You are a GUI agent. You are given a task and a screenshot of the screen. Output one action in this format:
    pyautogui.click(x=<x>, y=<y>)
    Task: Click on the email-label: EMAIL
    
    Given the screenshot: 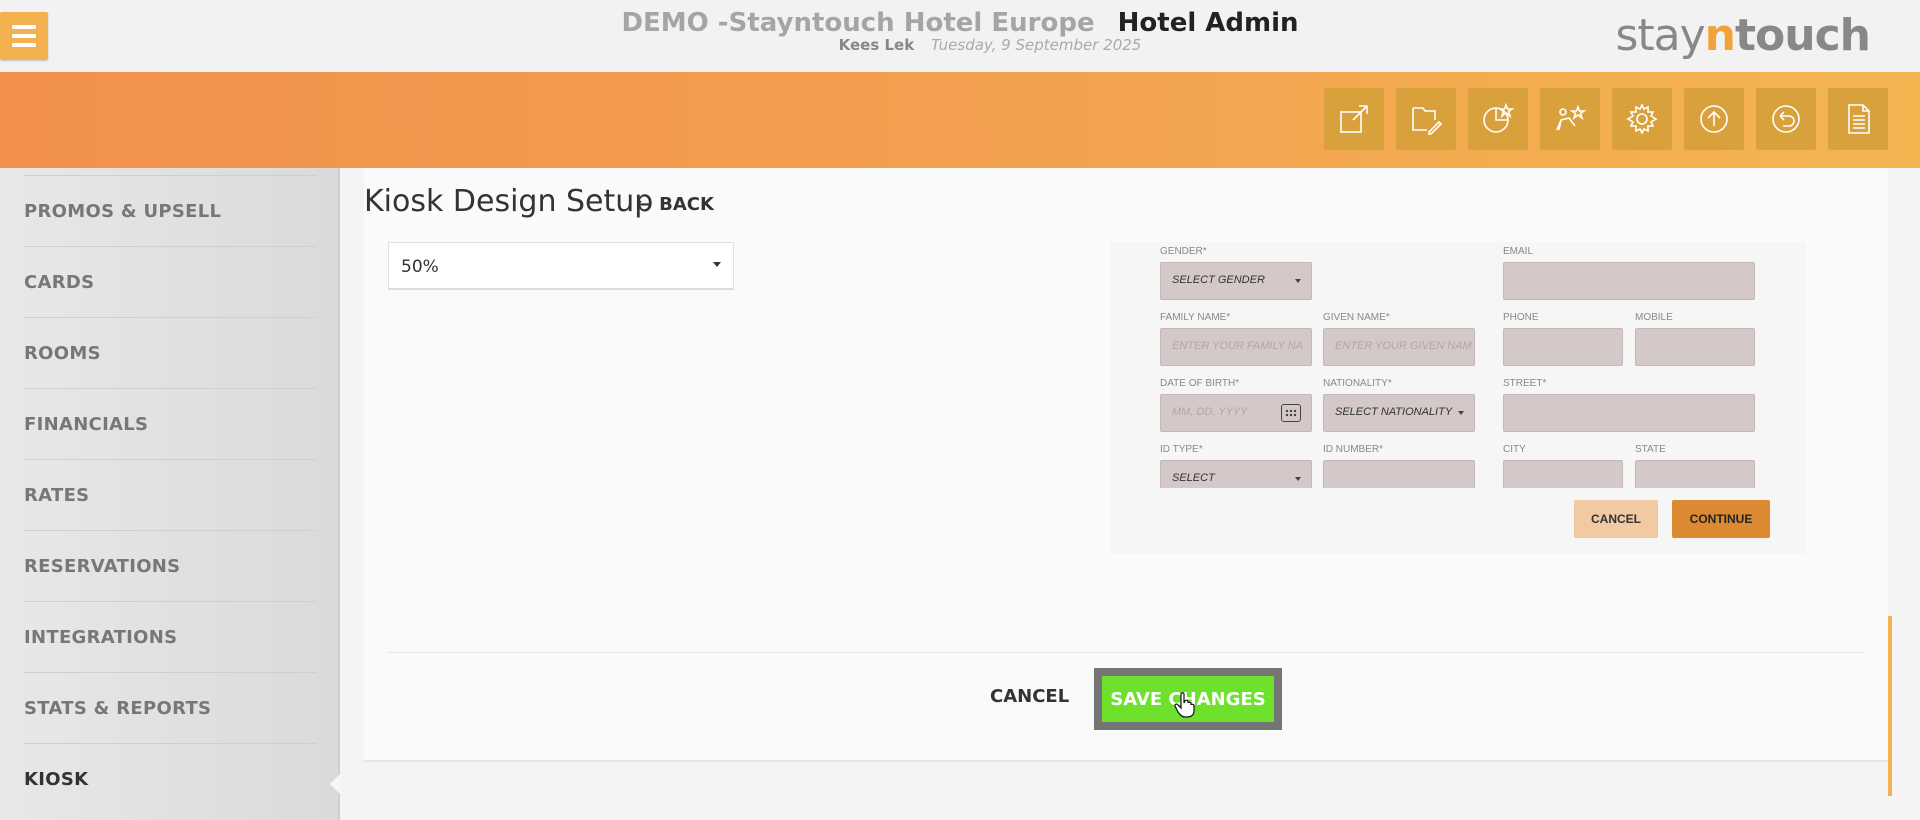 What is the action you would take?
    pyautogui.click(x=1518, y=251)
    